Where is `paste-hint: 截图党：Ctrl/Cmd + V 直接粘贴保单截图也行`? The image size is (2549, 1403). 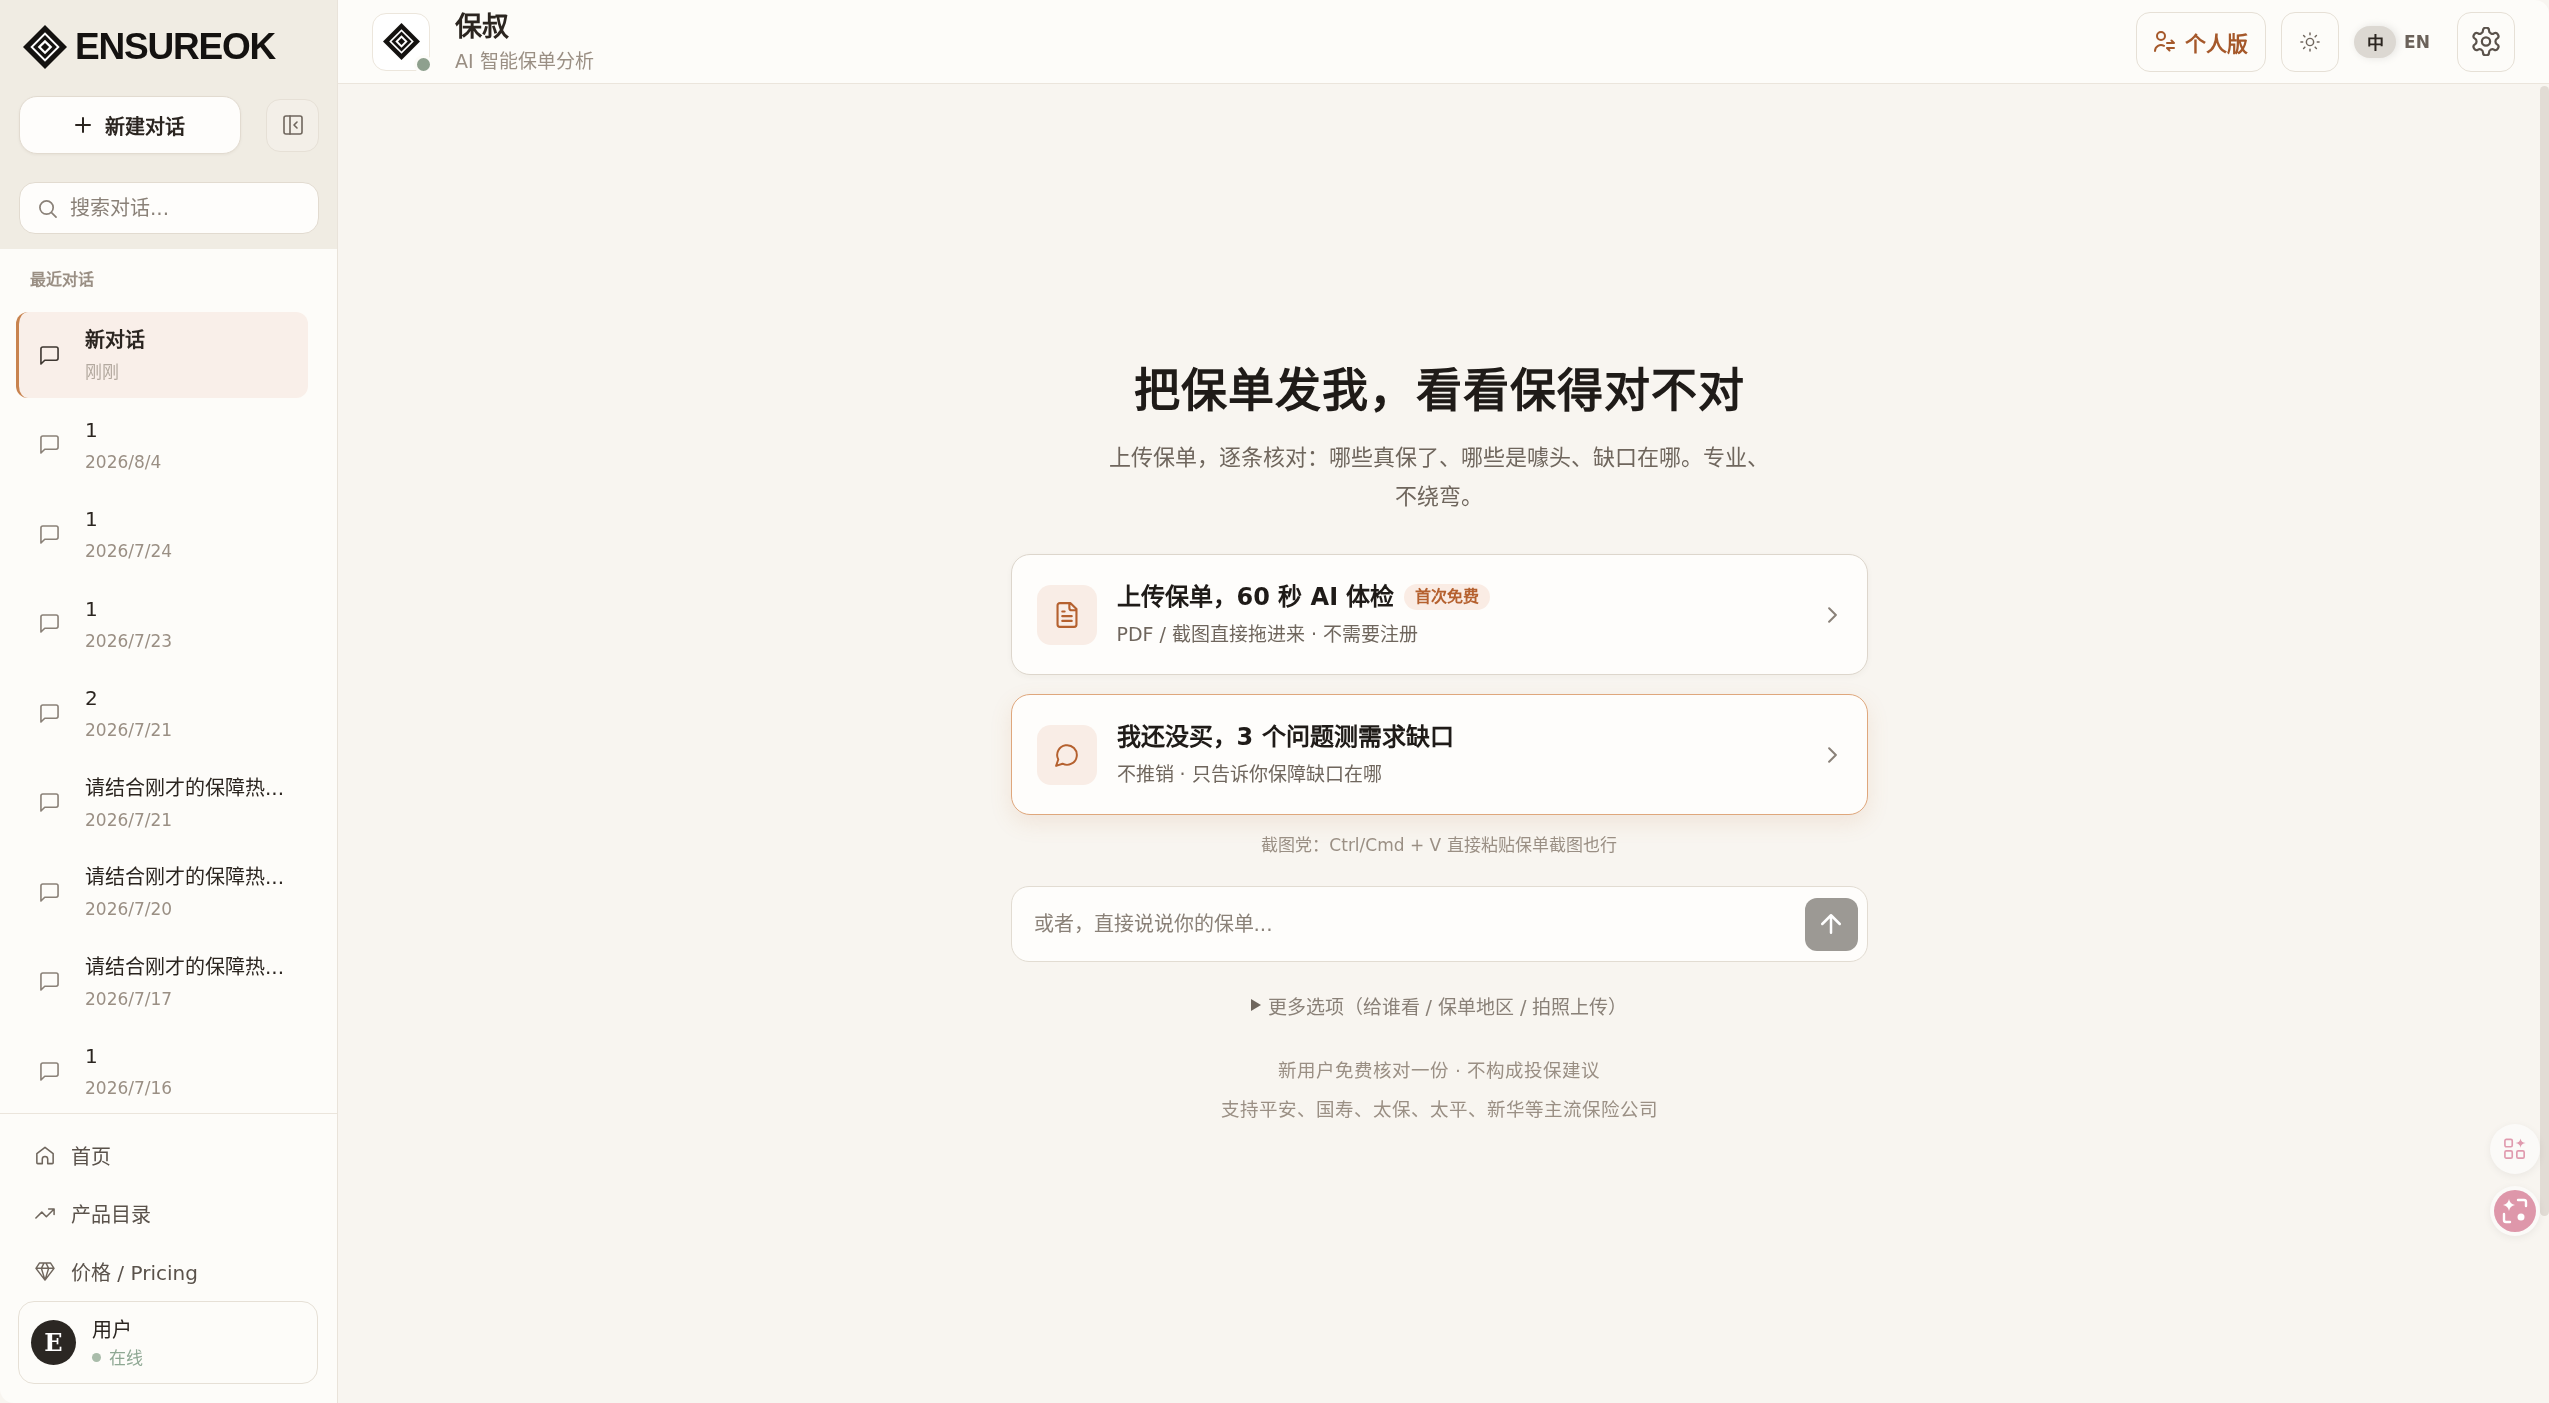
paste-hint: 截图党：Ctrl/Cmd + V 直接粘贴保单截图也行 is located at coordinates (1439, 845).